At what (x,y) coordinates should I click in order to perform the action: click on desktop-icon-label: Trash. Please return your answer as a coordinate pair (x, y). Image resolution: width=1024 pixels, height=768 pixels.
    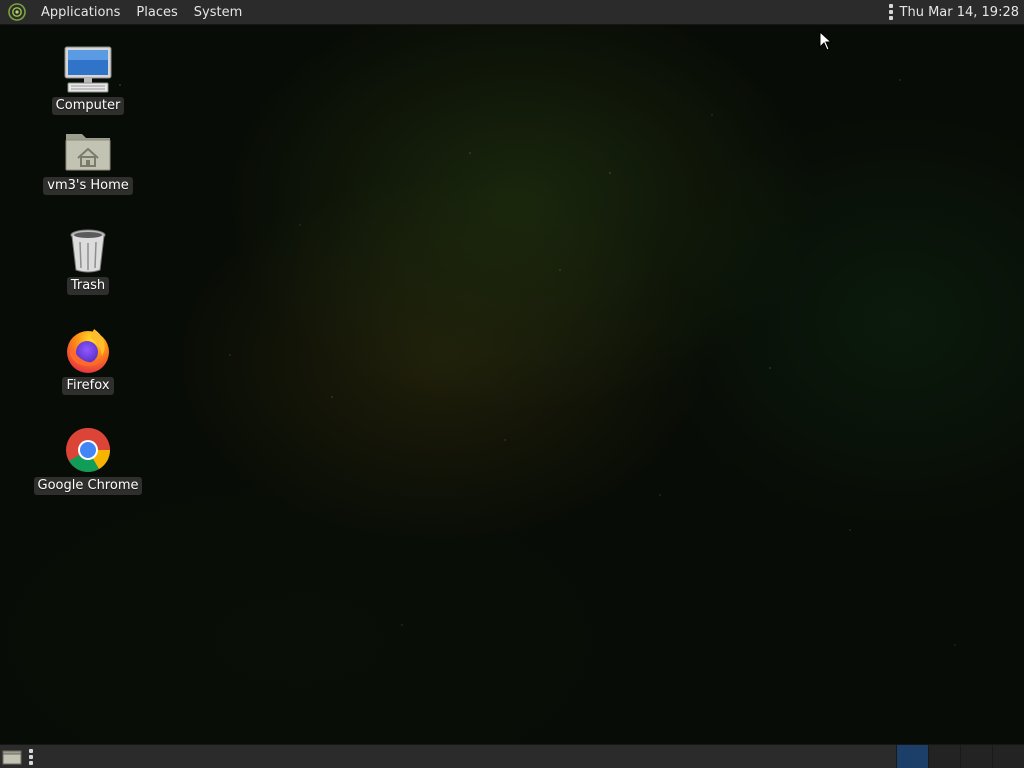
    Looking at the image, I should click on (88, 286).